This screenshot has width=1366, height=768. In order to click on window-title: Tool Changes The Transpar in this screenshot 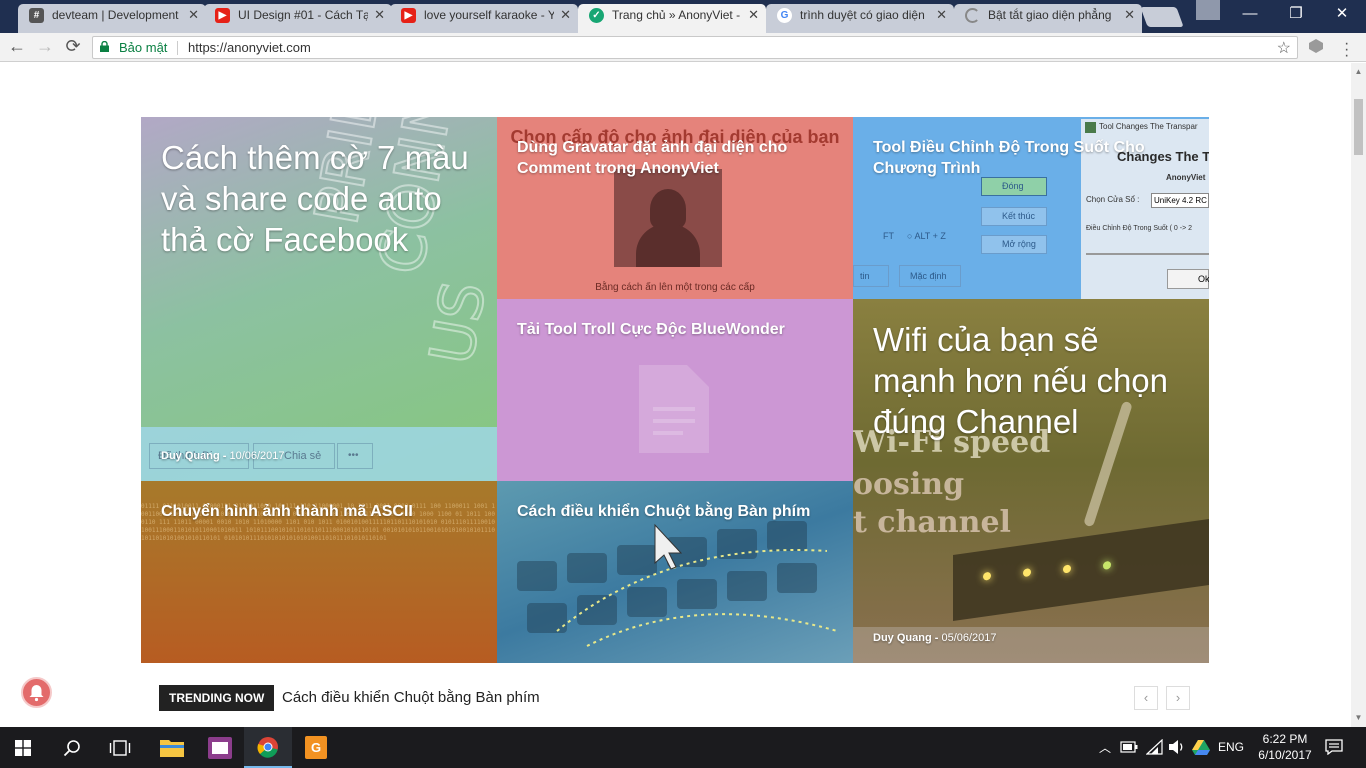, I will do `click(1148, 126)`.